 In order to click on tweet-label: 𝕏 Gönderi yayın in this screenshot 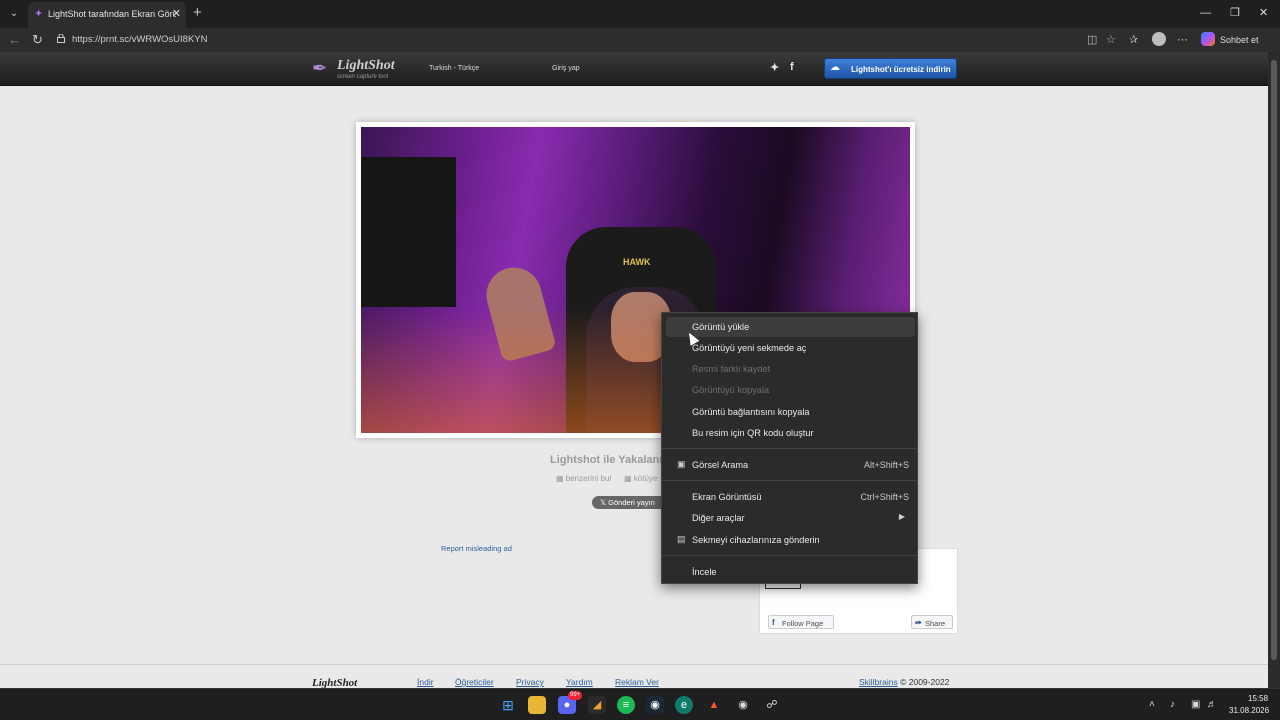, I will do `click(627, 502)`.